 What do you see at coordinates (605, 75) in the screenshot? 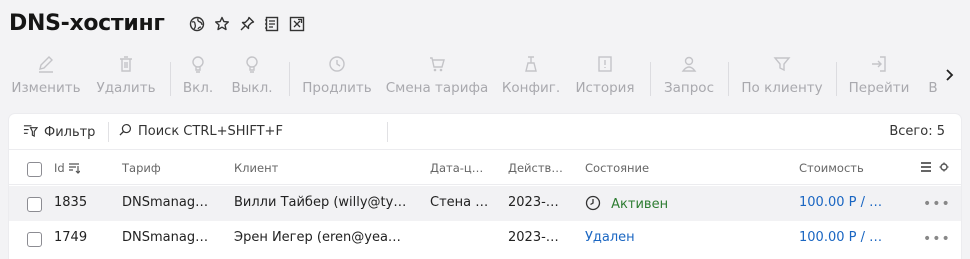
I see `history-button: История` at bounding box center [605, 75].